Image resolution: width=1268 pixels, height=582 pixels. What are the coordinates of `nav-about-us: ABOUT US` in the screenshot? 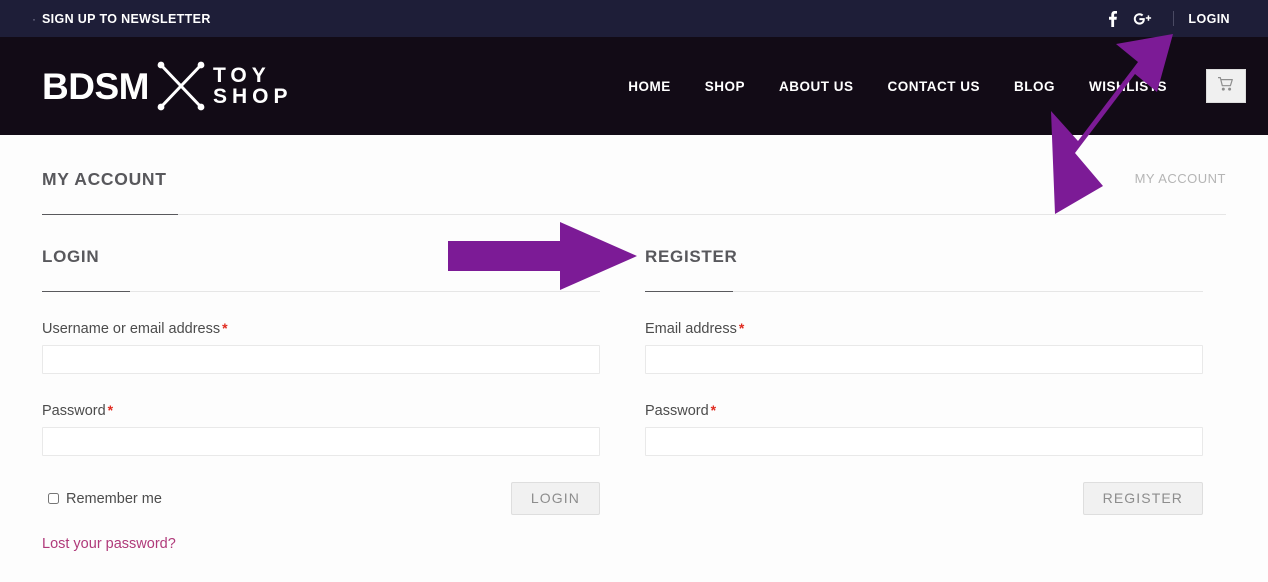 It's located at (816, 86).